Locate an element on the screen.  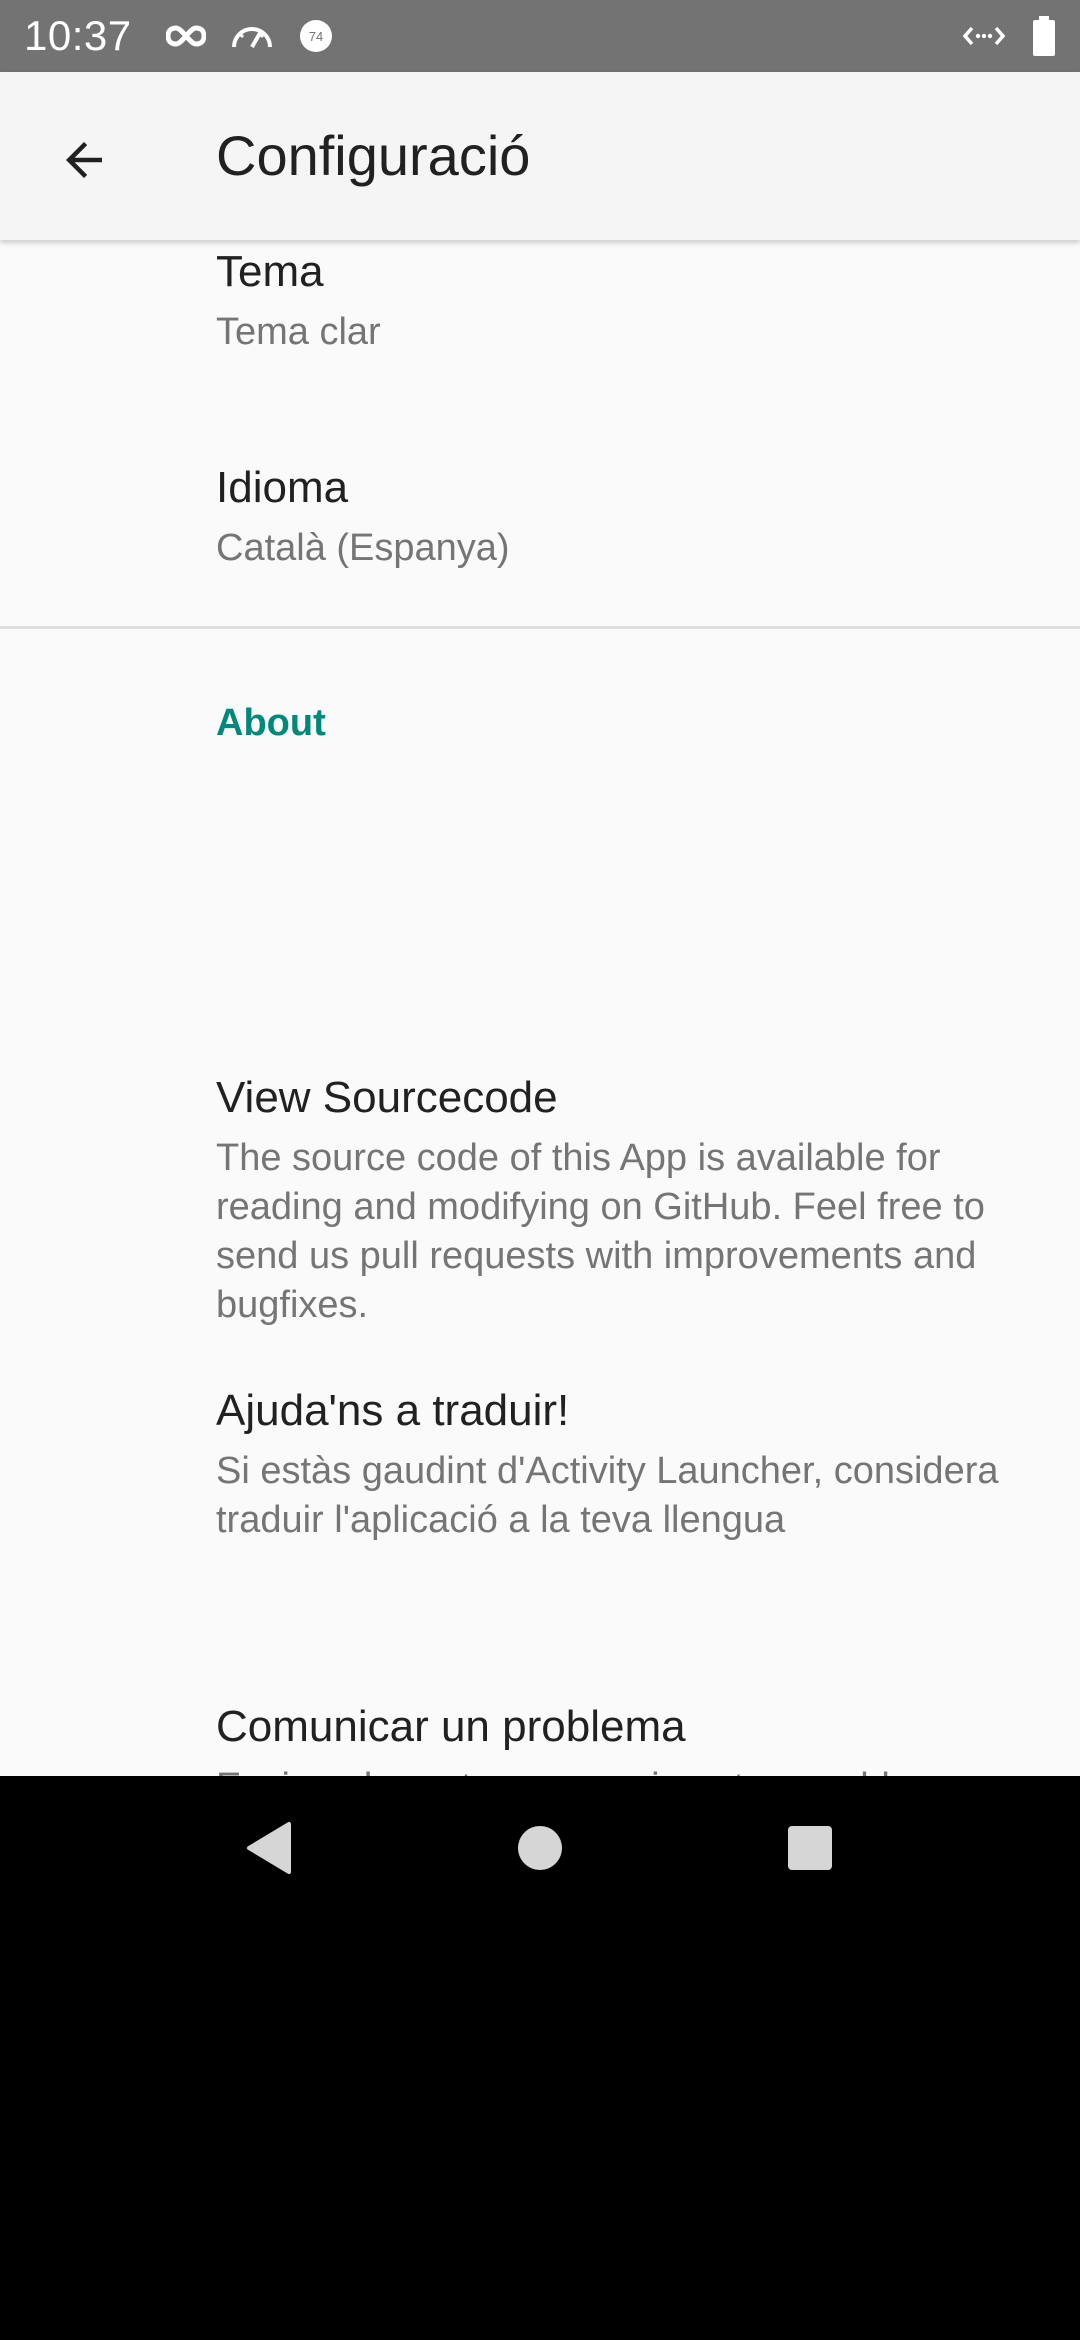
pref-theme-summary: Tema clar is located at coordinates (298, 332).